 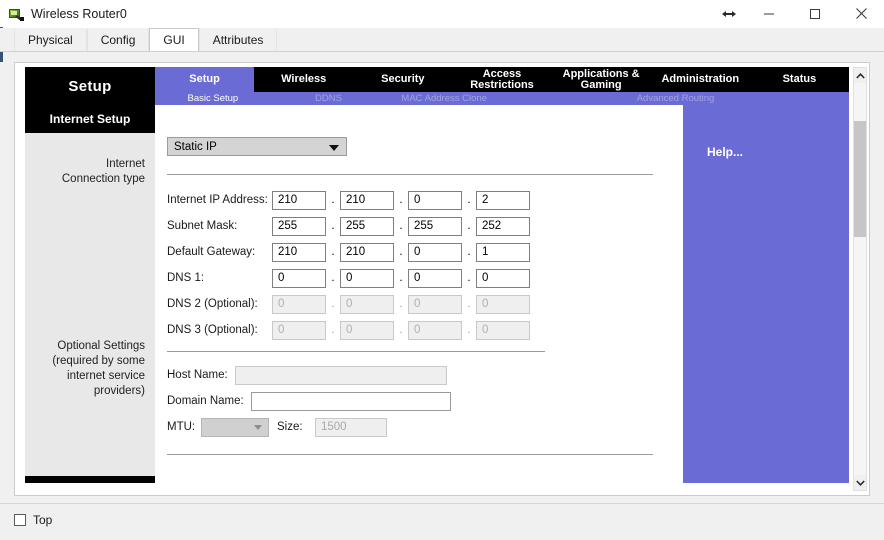 I want to click on nav-applications-gaming: Applications & Gaming, so click(x=601, y=79).